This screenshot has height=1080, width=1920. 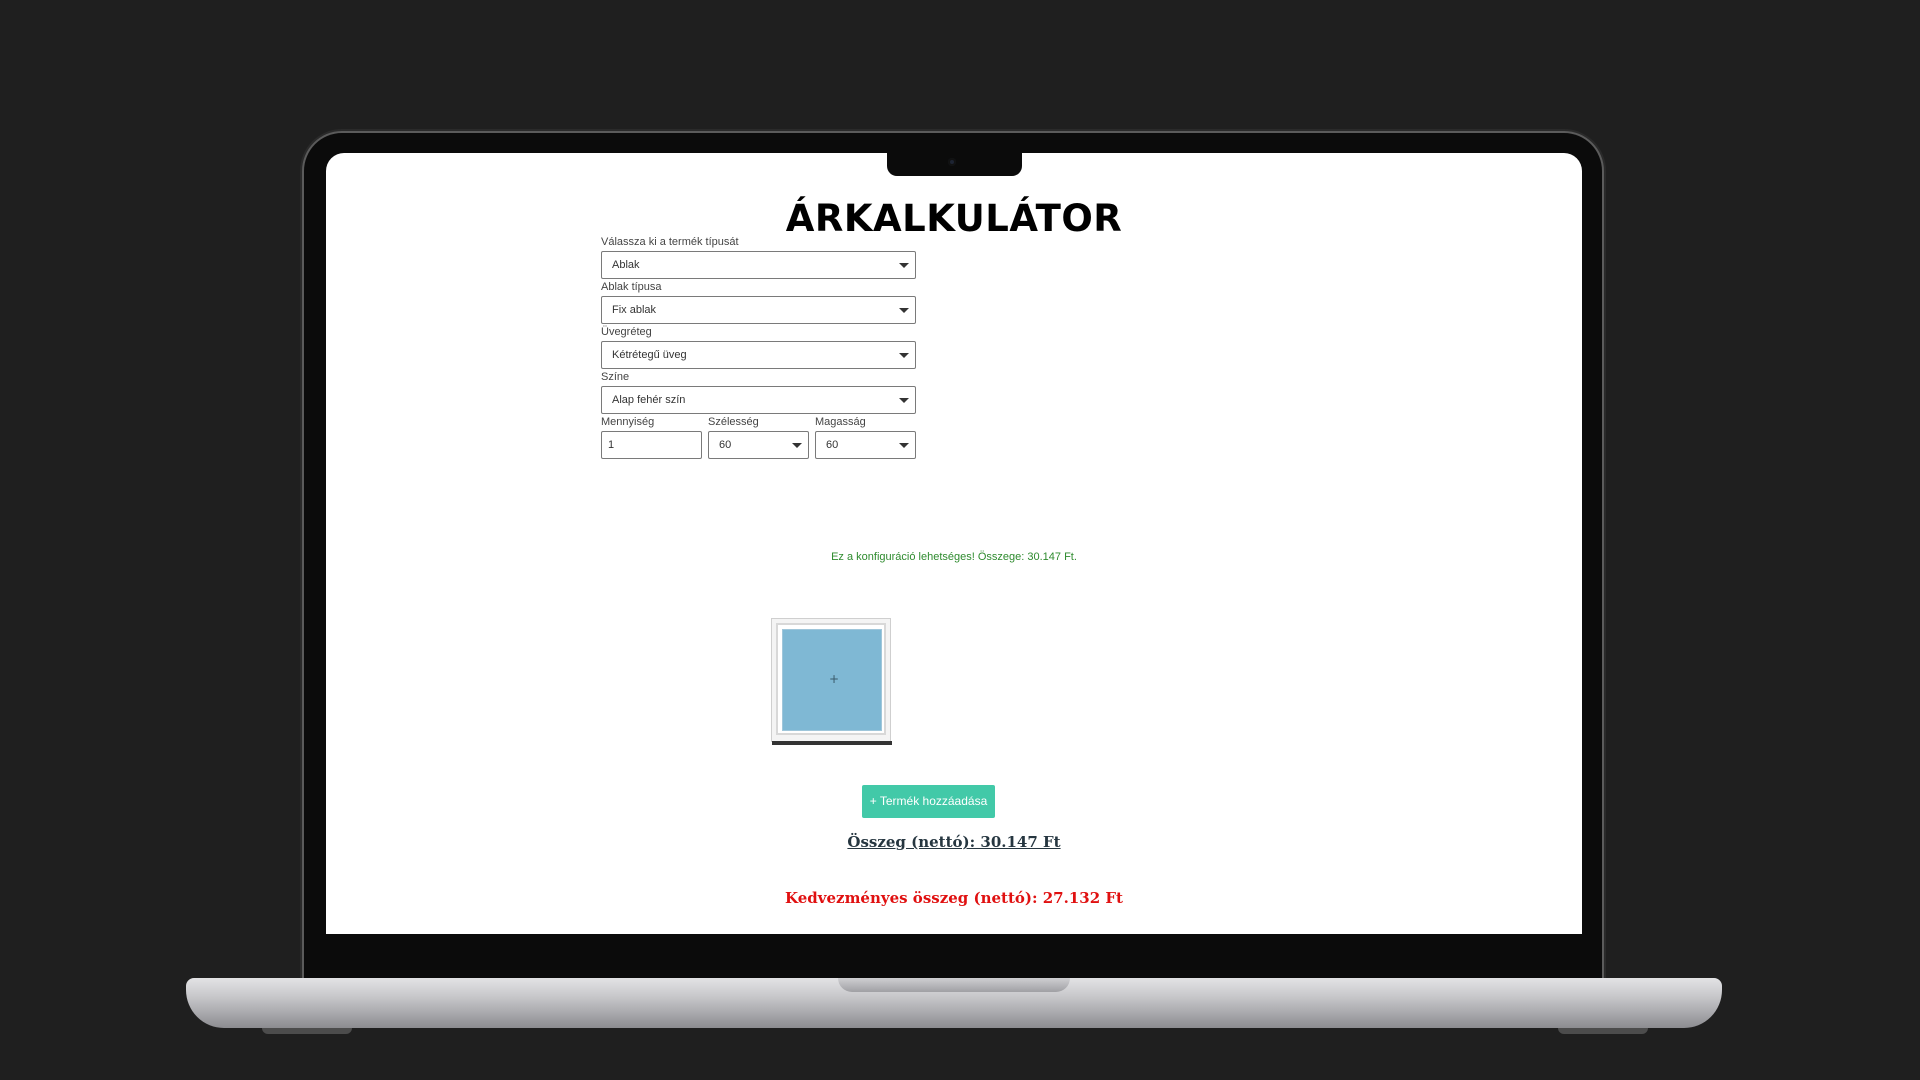 I want to click on discounted-net-total: Kedvezményes összeg (nettó): 27.132 Ft, so click(x=954, y=898).